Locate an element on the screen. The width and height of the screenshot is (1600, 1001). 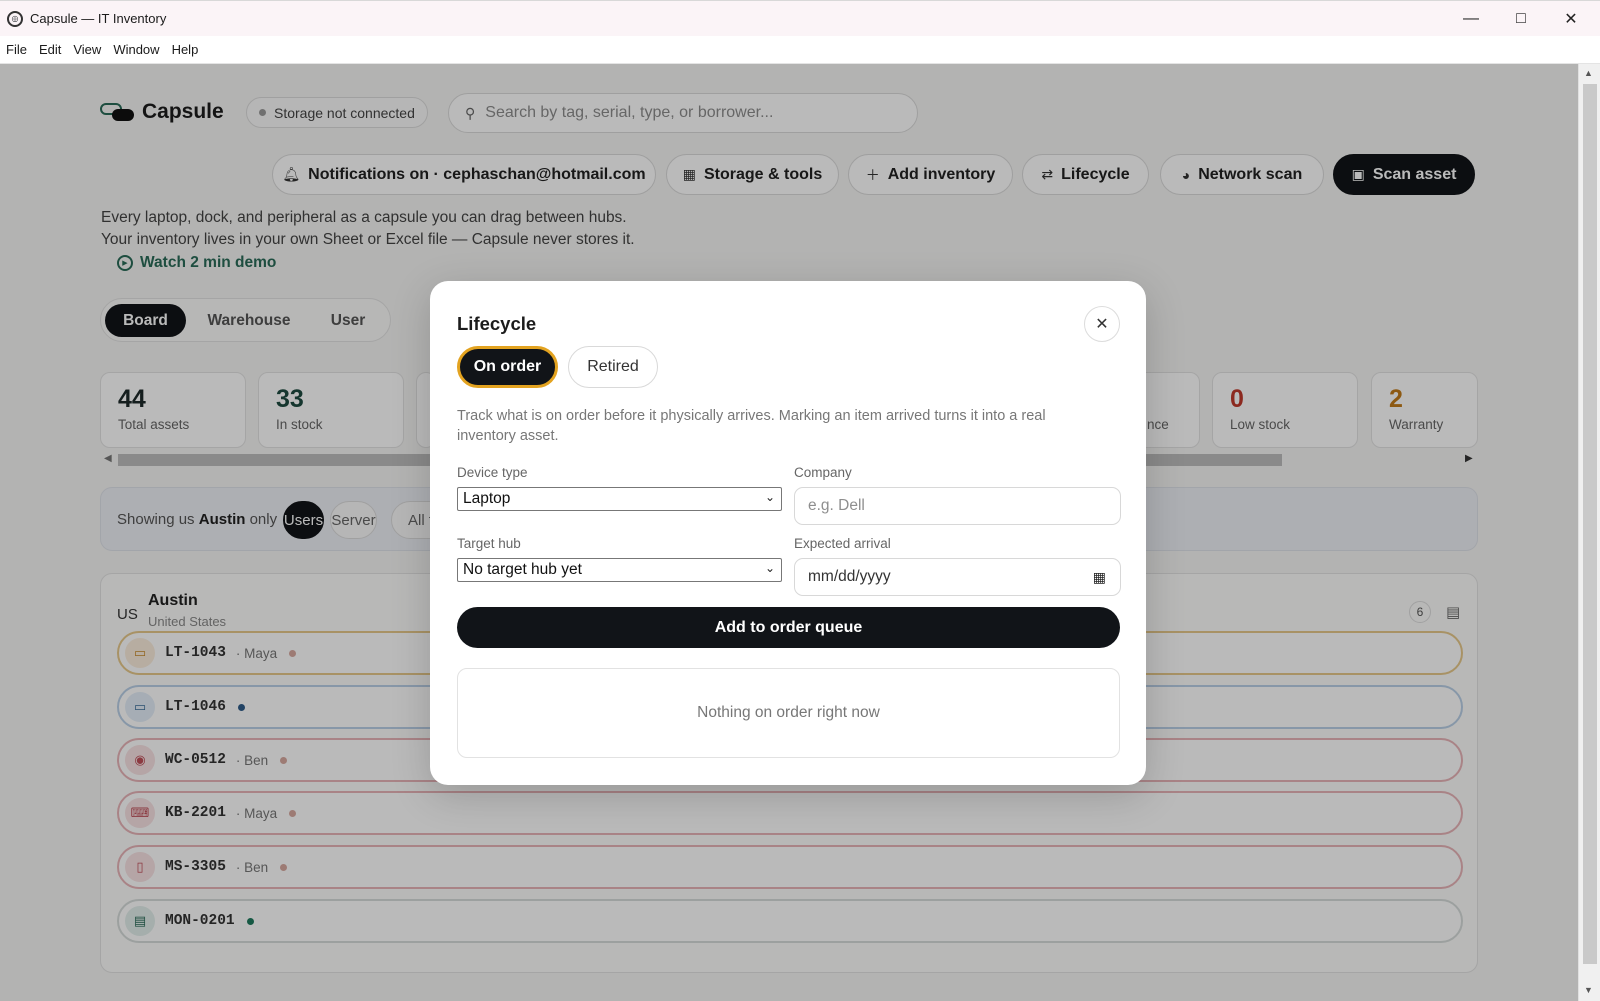
menu-bar: File Edit View Window Help is located at coordinates (800, 50).